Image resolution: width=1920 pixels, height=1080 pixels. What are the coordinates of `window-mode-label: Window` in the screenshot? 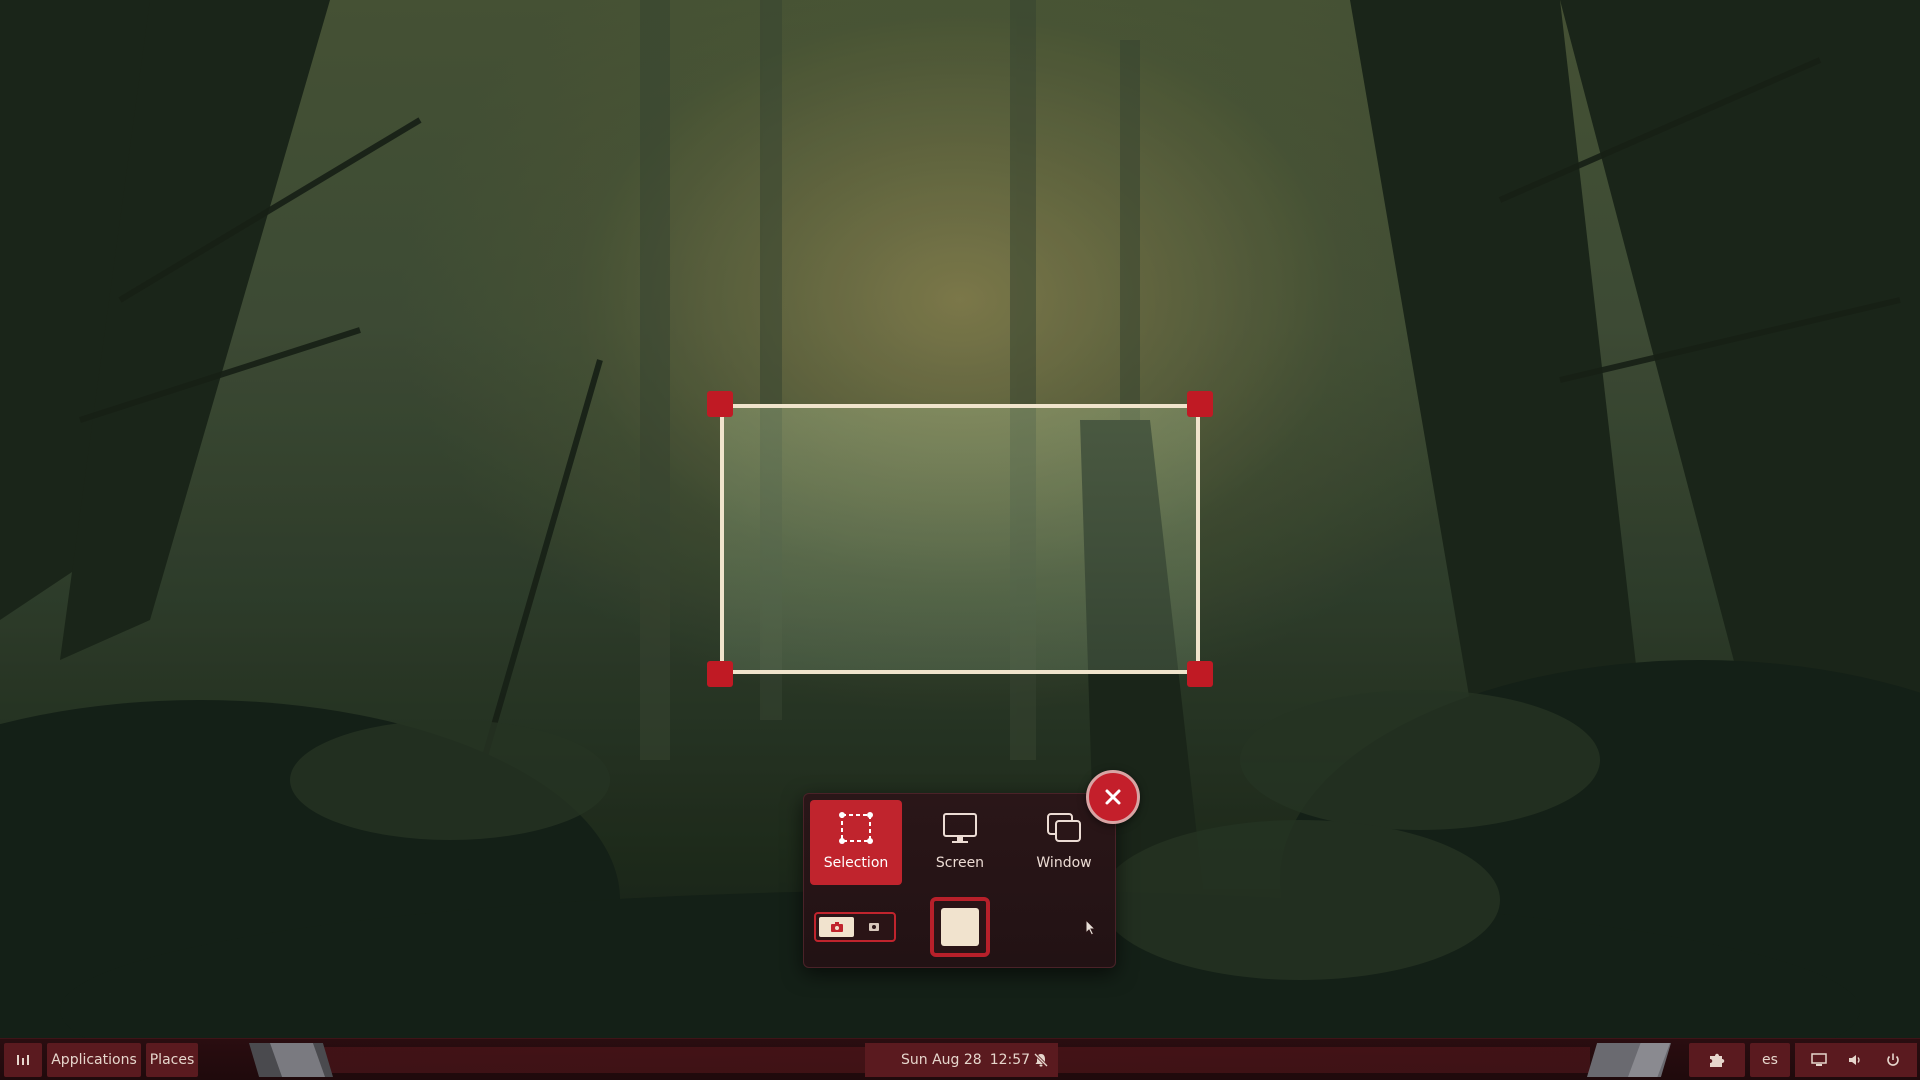 It's located at (1064, 863).